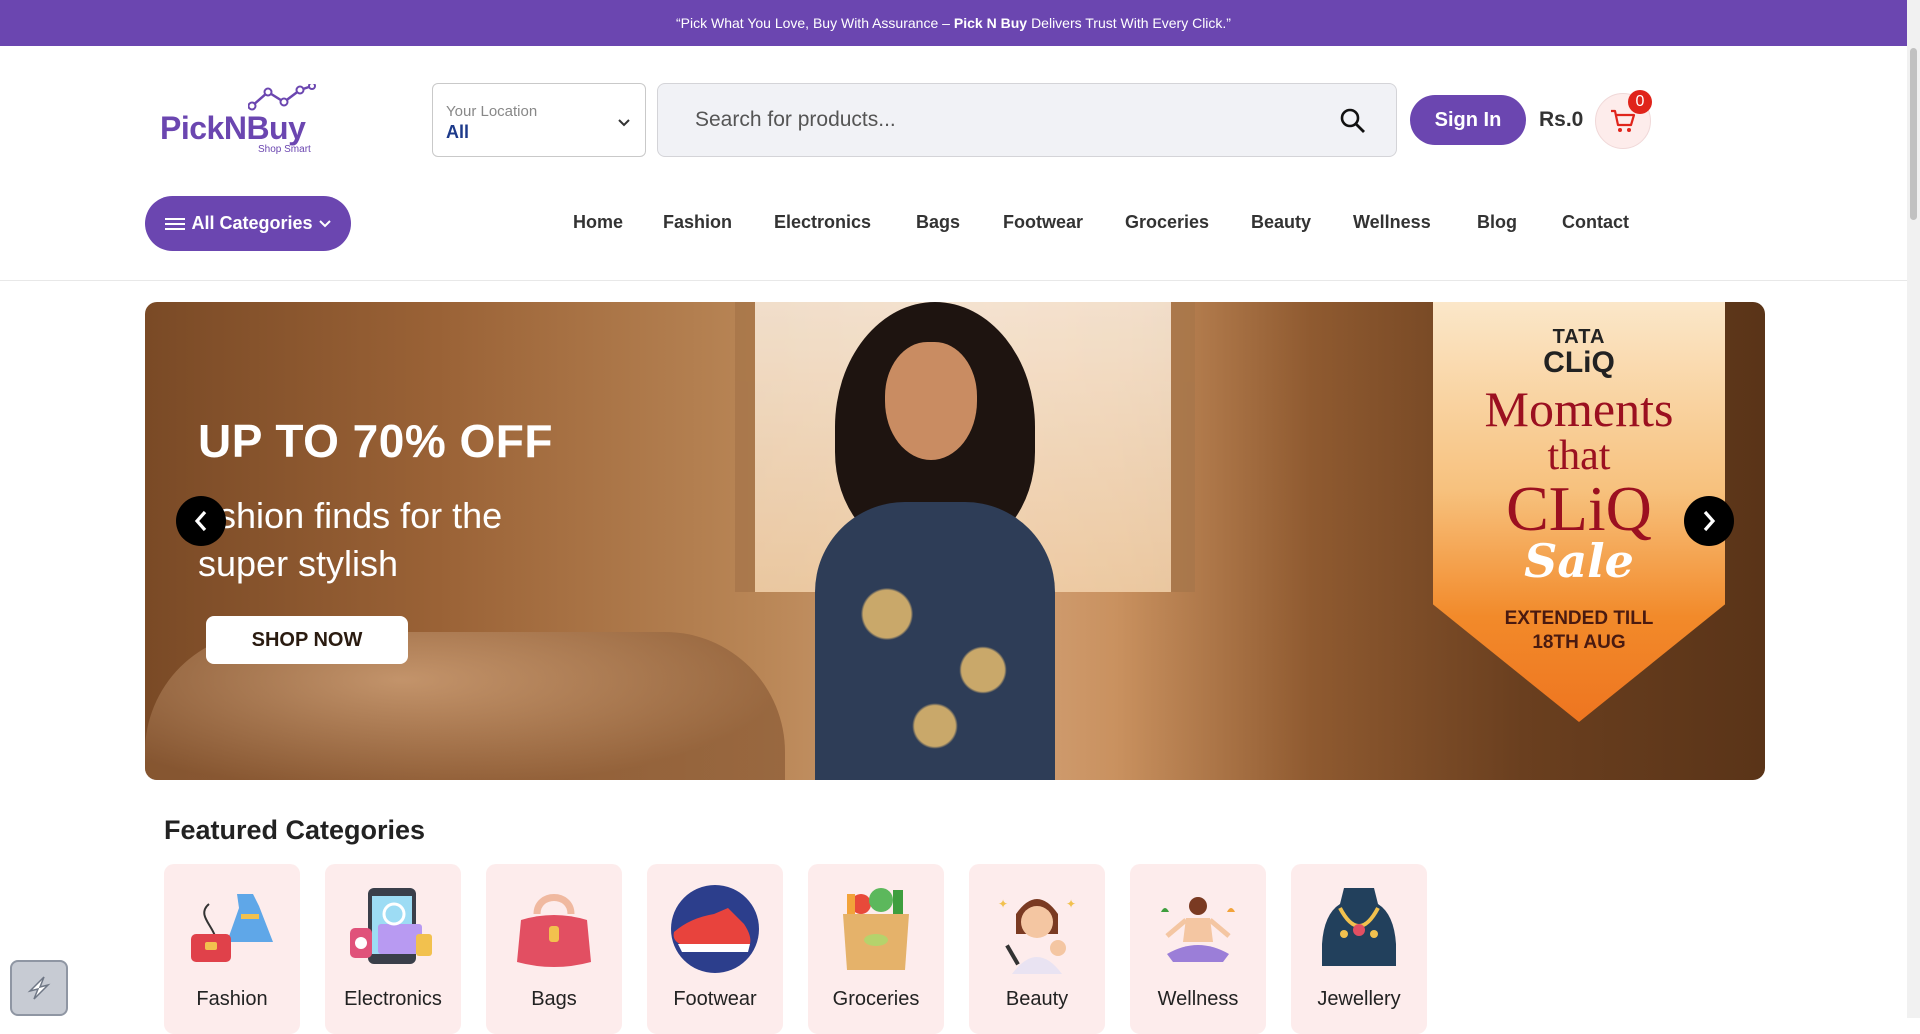 The width and height of the screenshot is (1920, 1034). Describe the element at coordinates (391, 926) in the screenshot. I see `devices-icon` at that location.